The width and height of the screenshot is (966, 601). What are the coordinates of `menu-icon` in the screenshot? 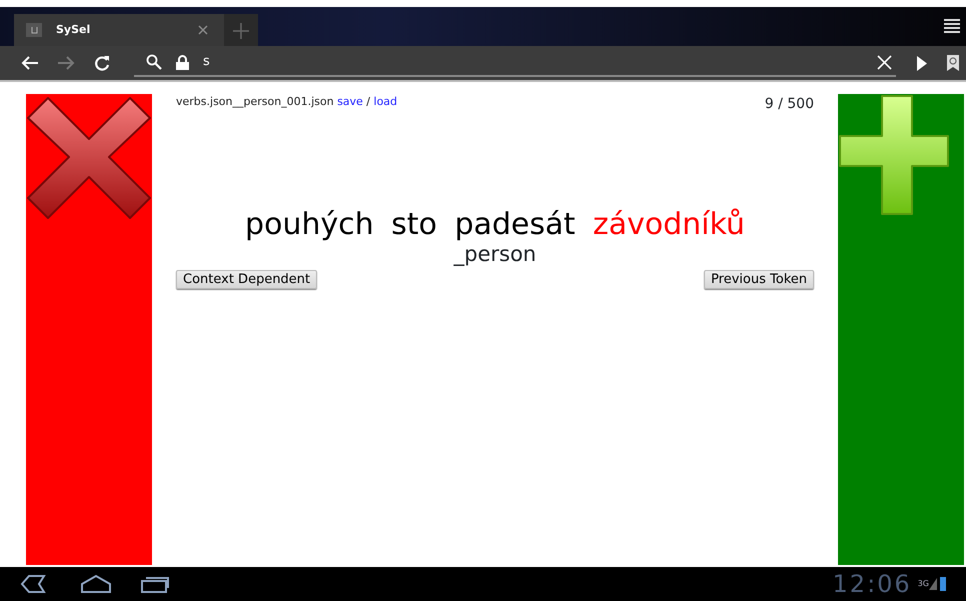 It's located at (952, 26).